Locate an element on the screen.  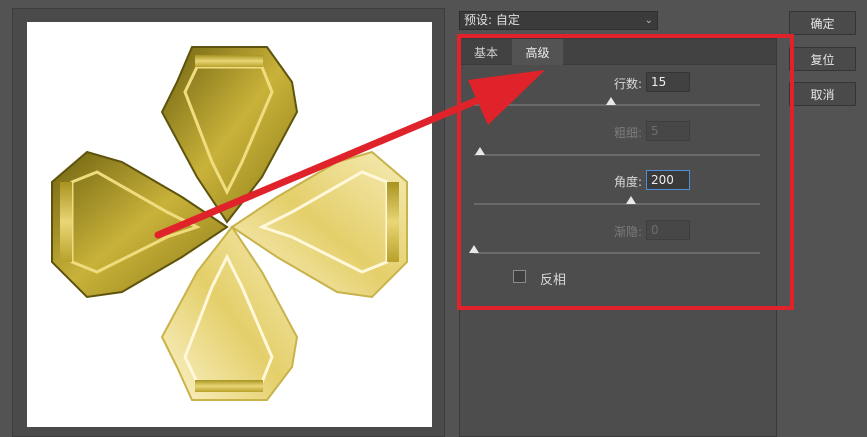
reset-button: 复位 is located at coordinates (822, 59).